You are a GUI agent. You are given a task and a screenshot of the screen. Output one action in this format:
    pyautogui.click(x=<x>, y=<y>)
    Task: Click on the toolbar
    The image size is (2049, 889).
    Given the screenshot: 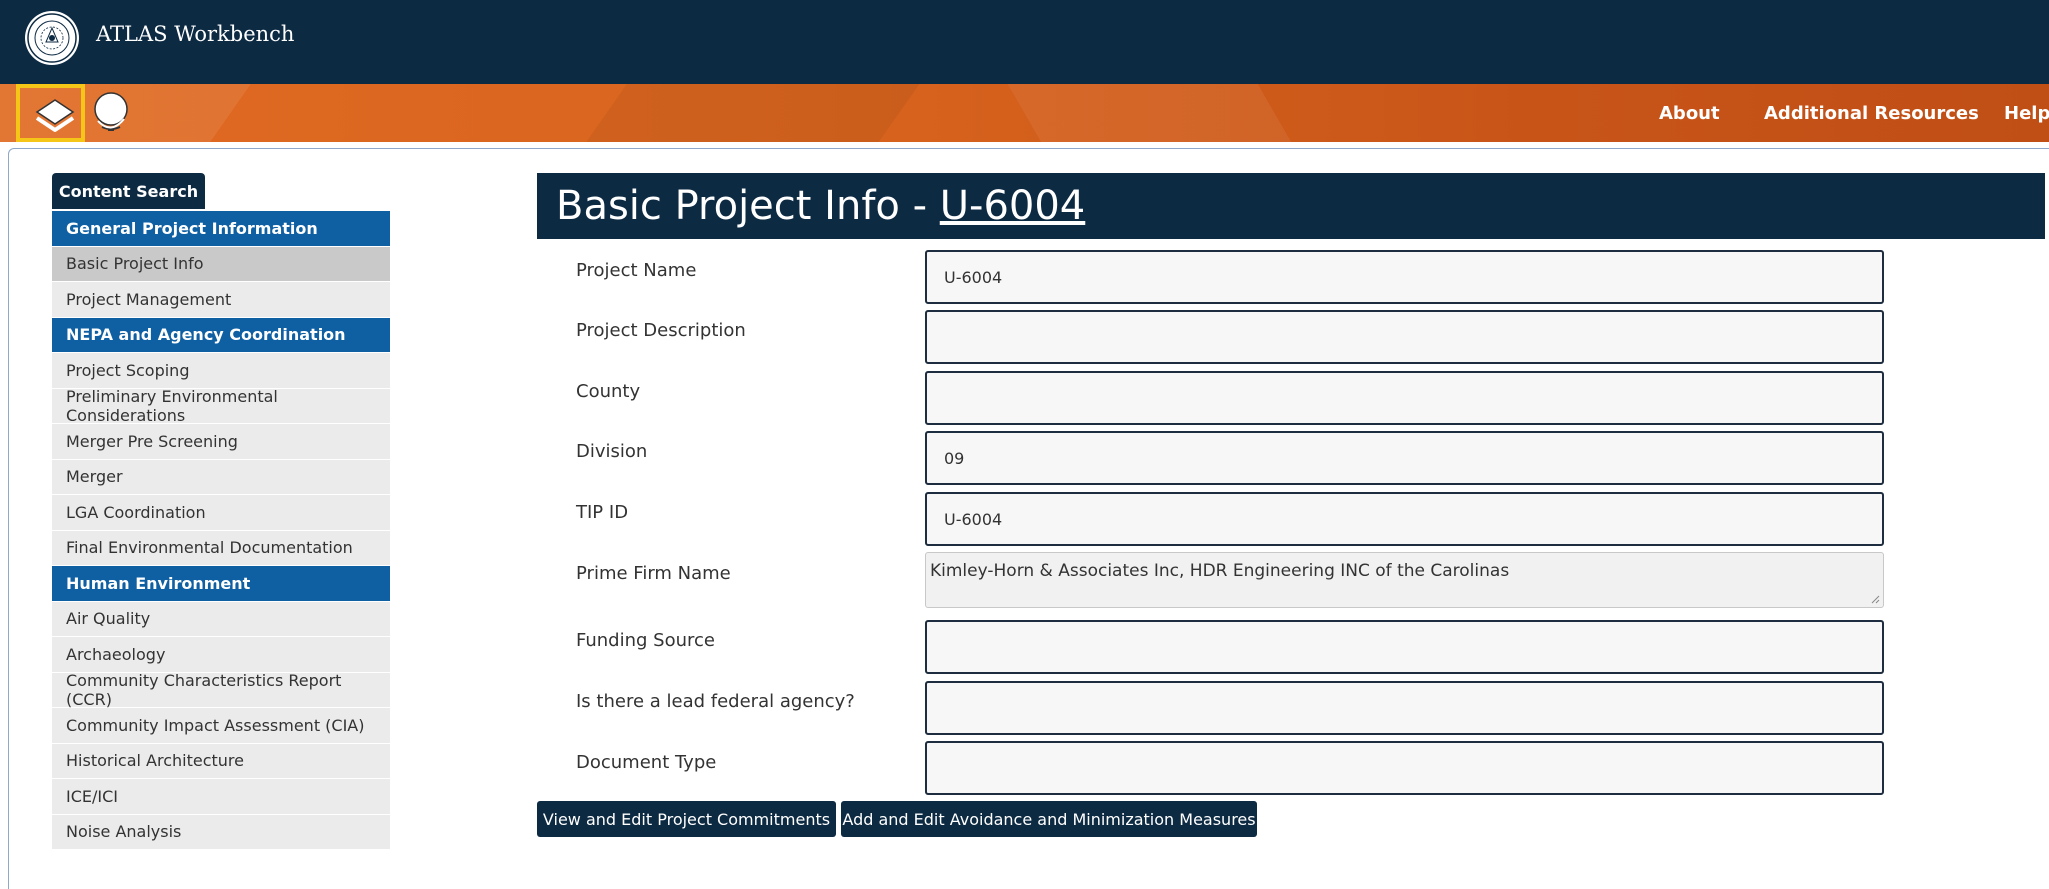 What is the action you would take?
    pyautogui.click(x=1024, y=113)
    